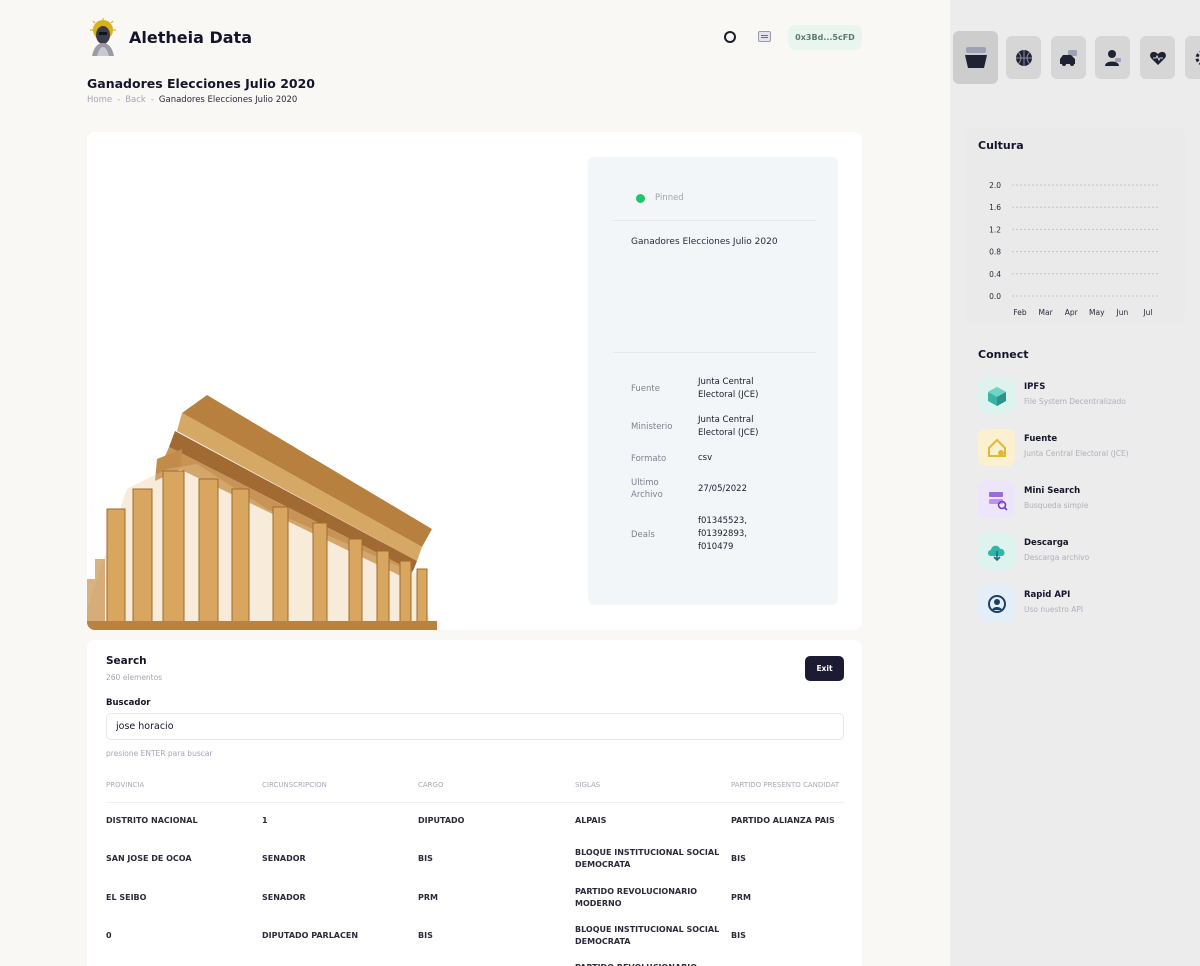  I want to click on column-header: PROVINCIA, so click(125, 785).